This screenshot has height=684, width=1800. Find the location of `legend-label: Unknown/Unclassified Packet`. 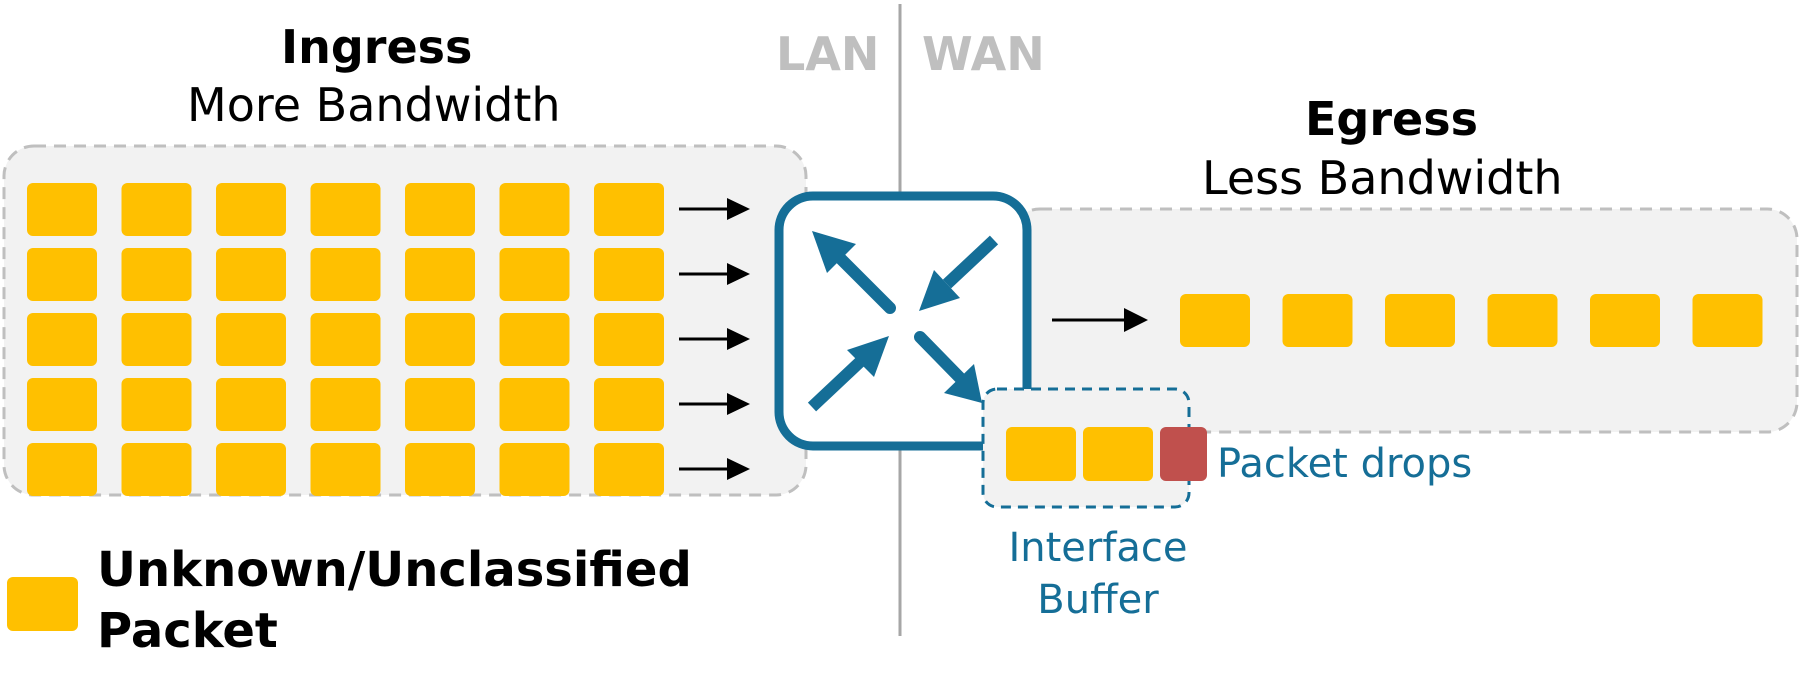

legend-label: Unknown/Unclassified Packet is located at coordinates (394, 601).